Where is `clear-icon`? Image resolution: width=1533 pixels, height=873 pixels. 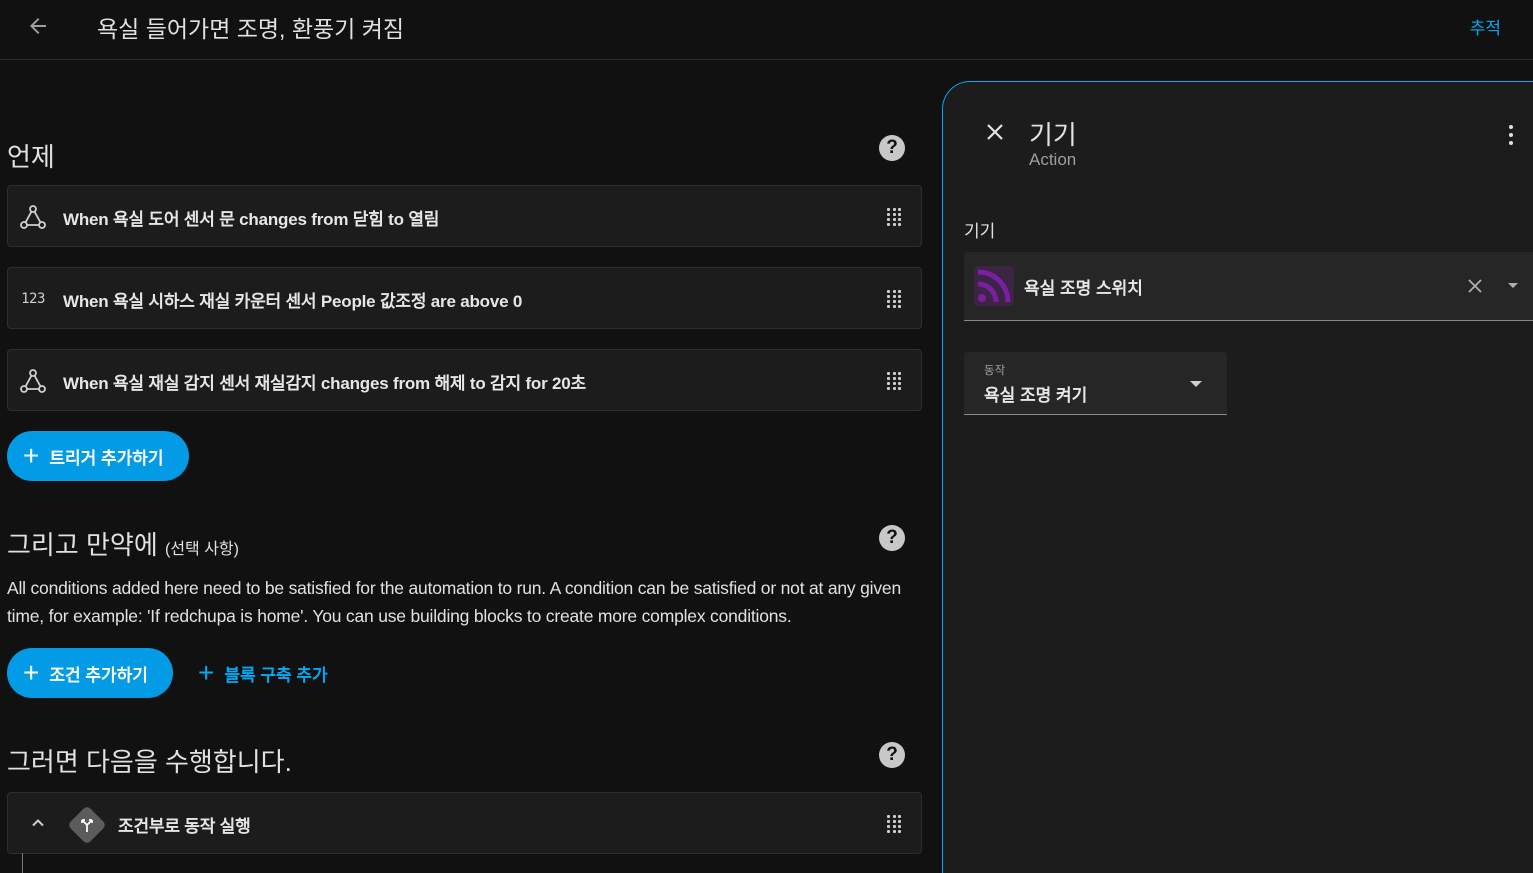 clear-icon is located at coordinates (1475, 286).